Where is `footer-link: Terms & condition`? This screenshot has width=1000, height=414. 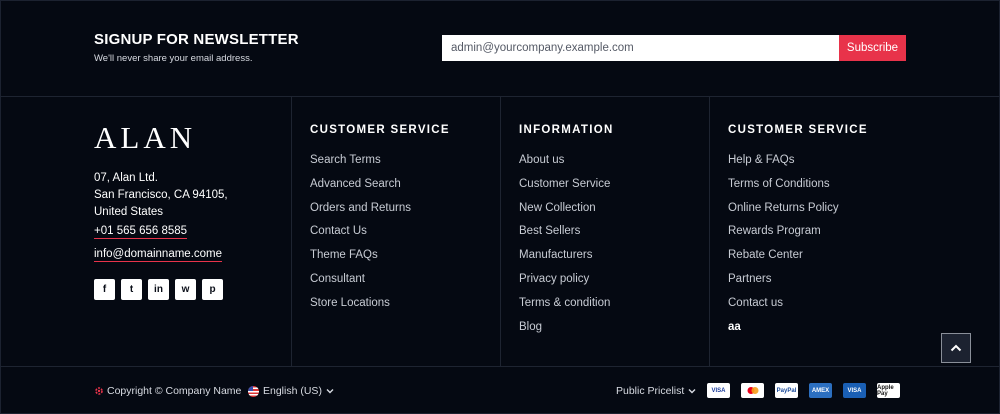 footer-link: Terms & condition is located at coordinates (566, 308).